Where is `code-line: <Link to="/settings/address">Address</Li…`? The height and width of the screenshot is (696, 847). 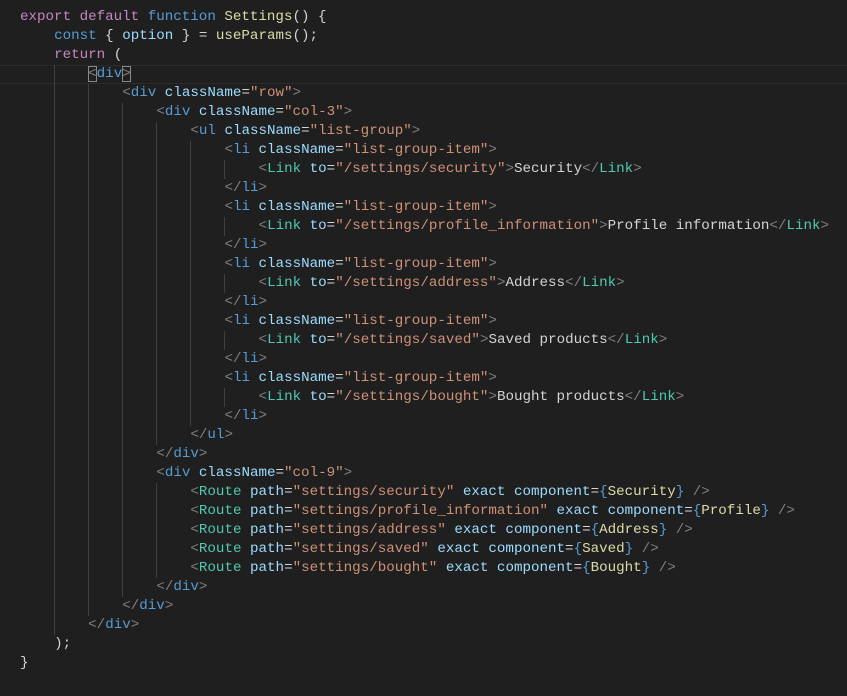 code-line: <Link to="/settings/address">Address</Li… is located at coordinates (423, 283).